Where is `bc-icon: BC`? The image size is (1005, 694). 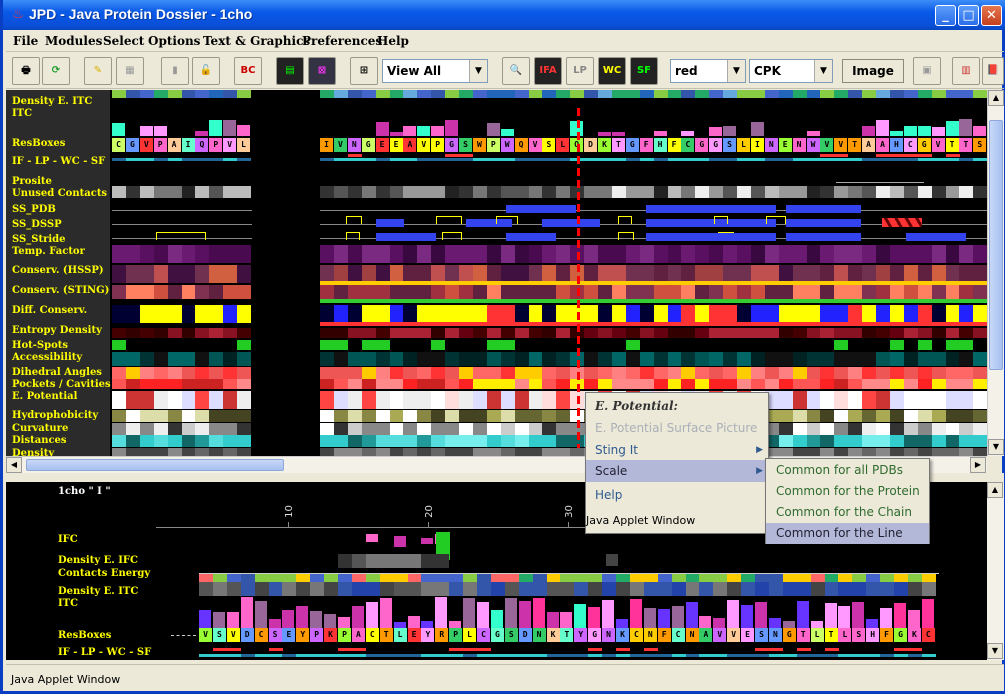
bc-icon: BC is located at coordinates (248, 71).